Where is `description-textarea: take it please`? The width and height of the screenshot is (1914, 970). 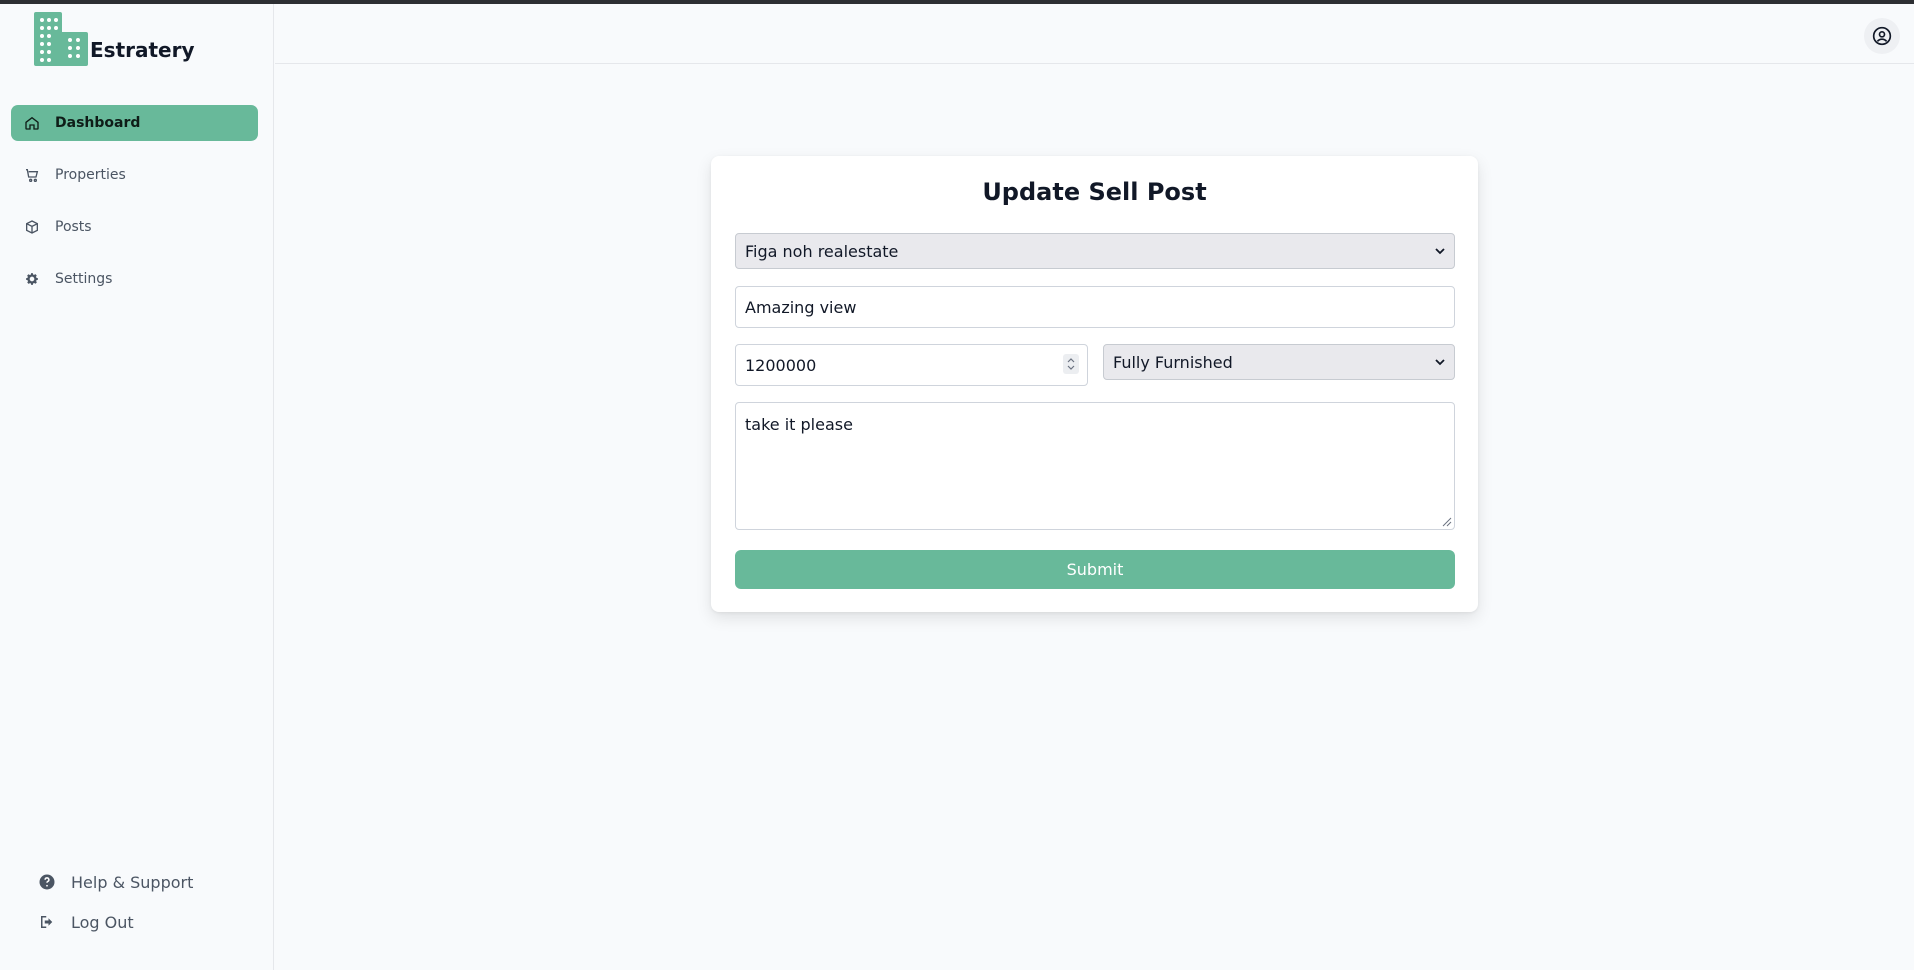
description-textarea: take it please is located at coordinates (1095, 466).